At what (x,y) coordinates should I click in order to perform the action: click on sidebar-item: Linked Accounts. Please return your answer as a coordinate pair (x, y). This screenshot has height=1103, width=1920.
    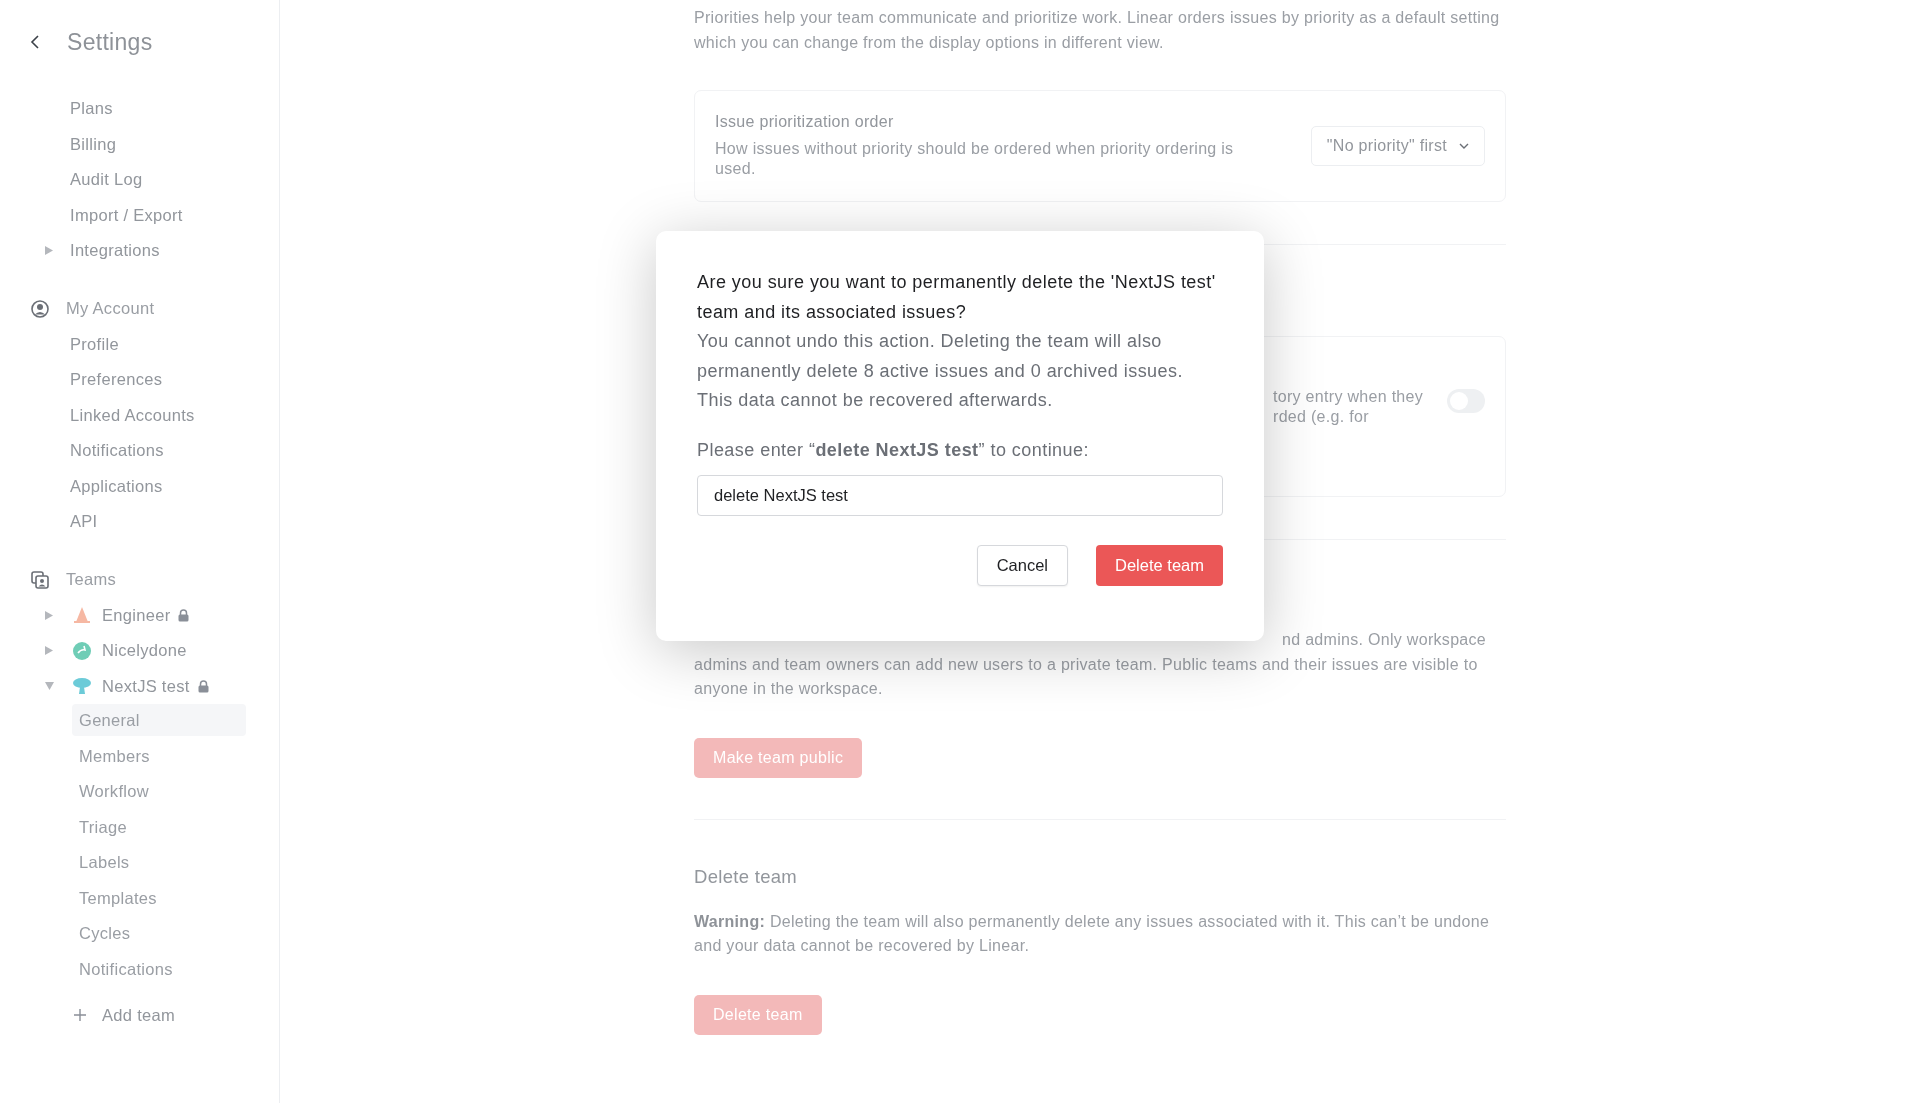
    Looking at the image, I should click on (132, 415).